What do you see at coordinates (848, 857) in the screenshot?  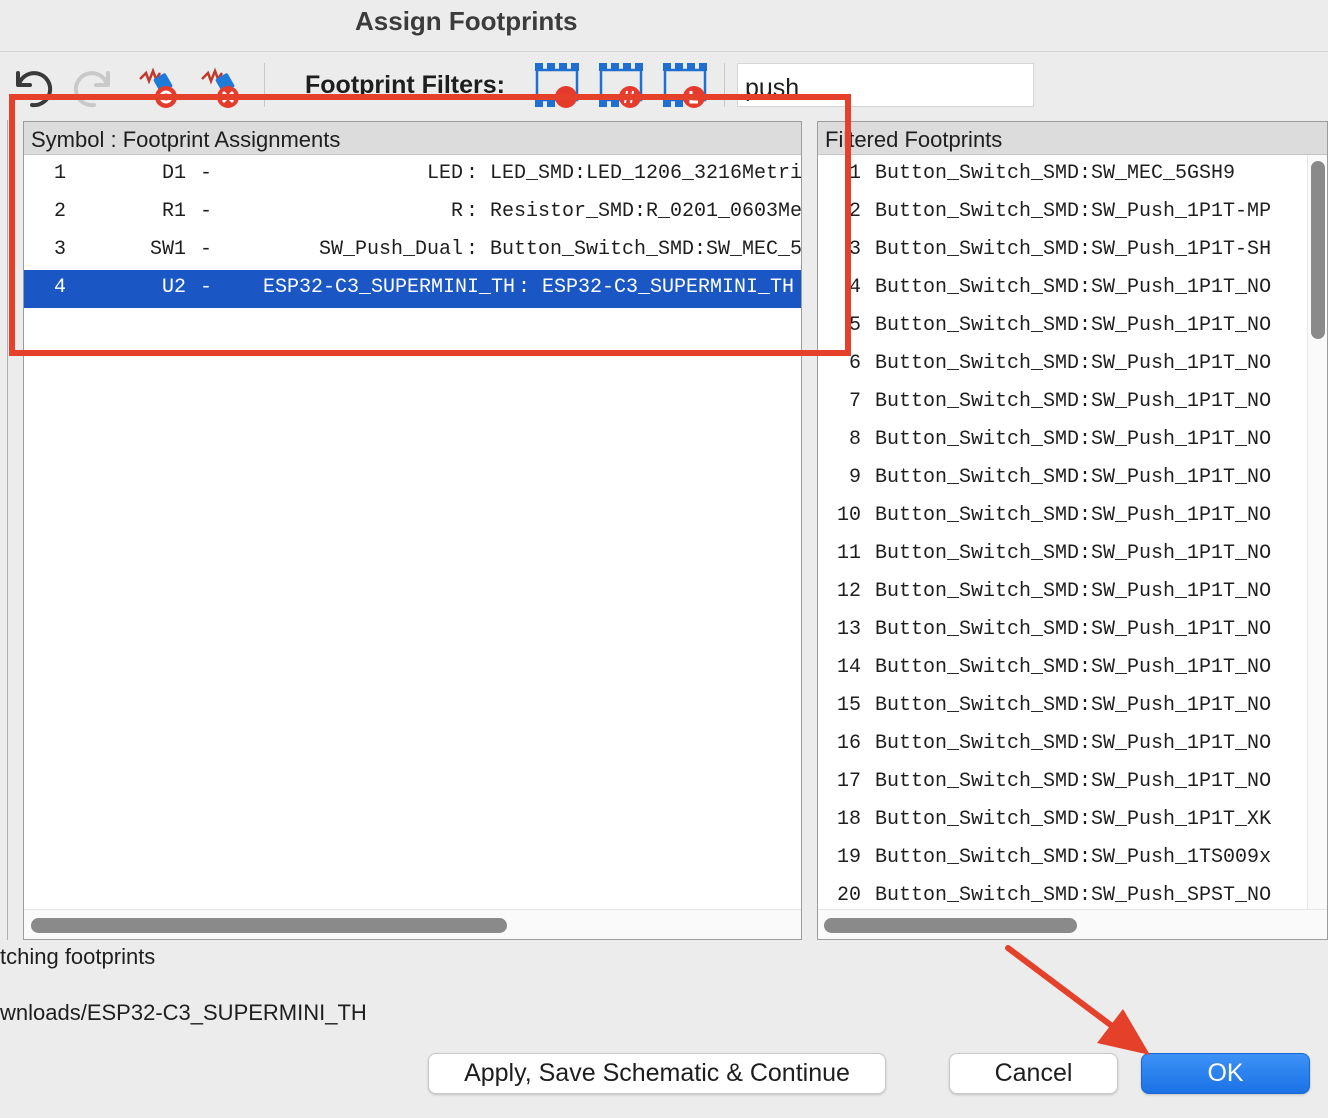 I see `row-number: 19` at bounding box center [848, 857].